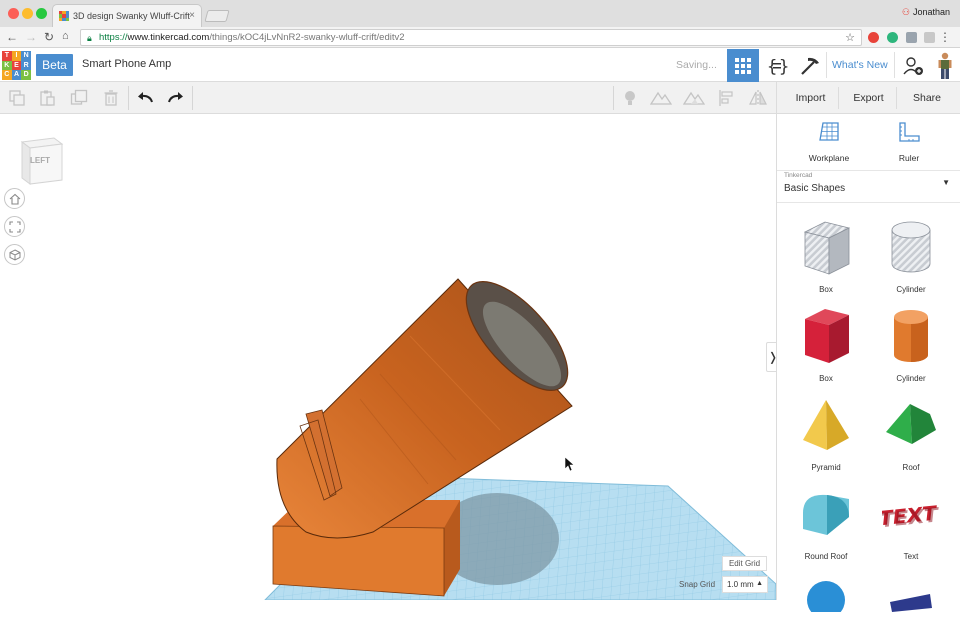  I want to click on undo-arrow-icon, so click(145, 97).